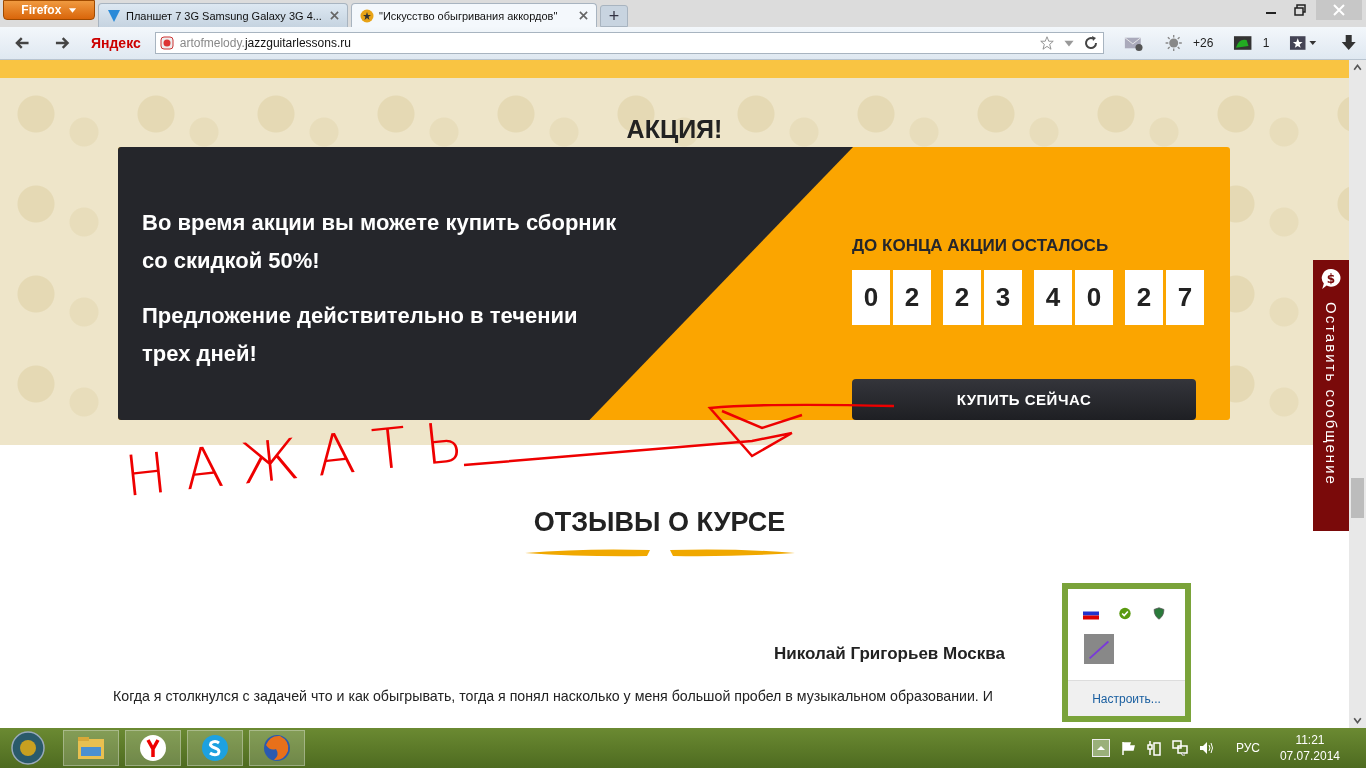 The image size is (1366, 768). I want to click on chat-s-icon, so click(215, 748).